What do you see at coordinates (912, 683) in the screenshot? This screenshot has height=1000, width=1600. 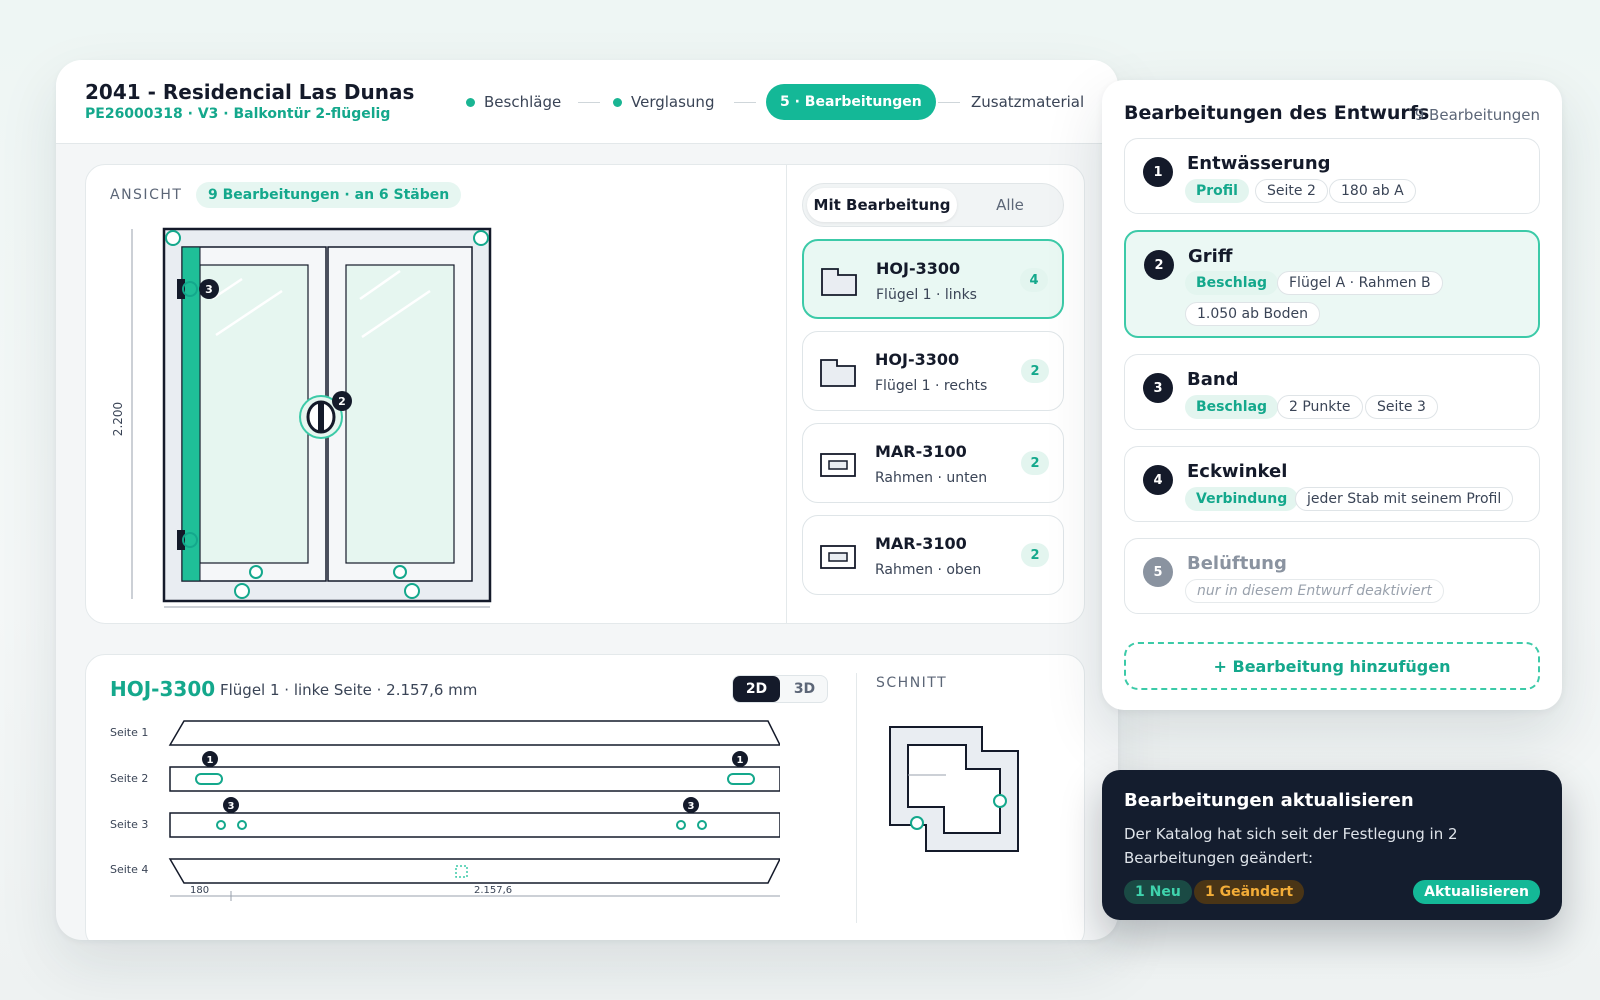 I see `schnitt-label: SCHNITT` at bounding box center [912, 683].